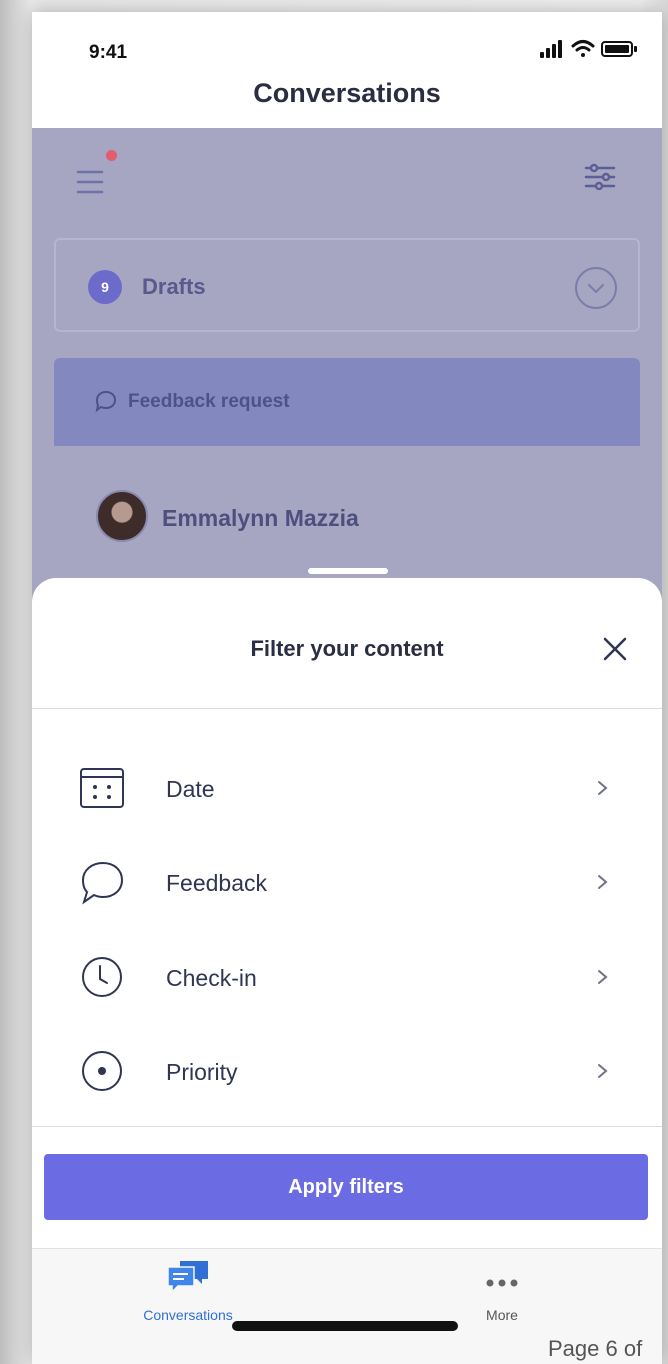 This screenshot has height=1364, width=668. What do you see at coordinates (217, 883) in the screenshot?
I see `filter-label-feedback: Feedback` at bounding box center [217, 883].